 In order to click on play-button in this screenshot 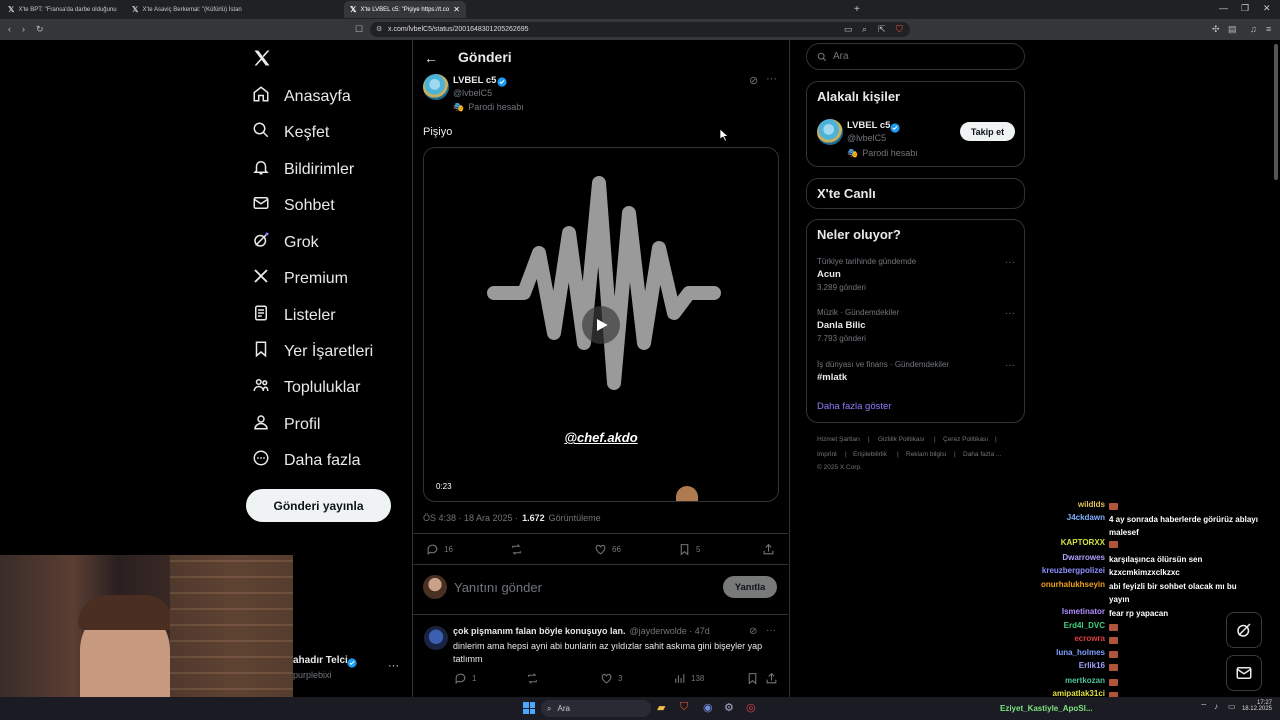, I will do `click(601, 325)`.